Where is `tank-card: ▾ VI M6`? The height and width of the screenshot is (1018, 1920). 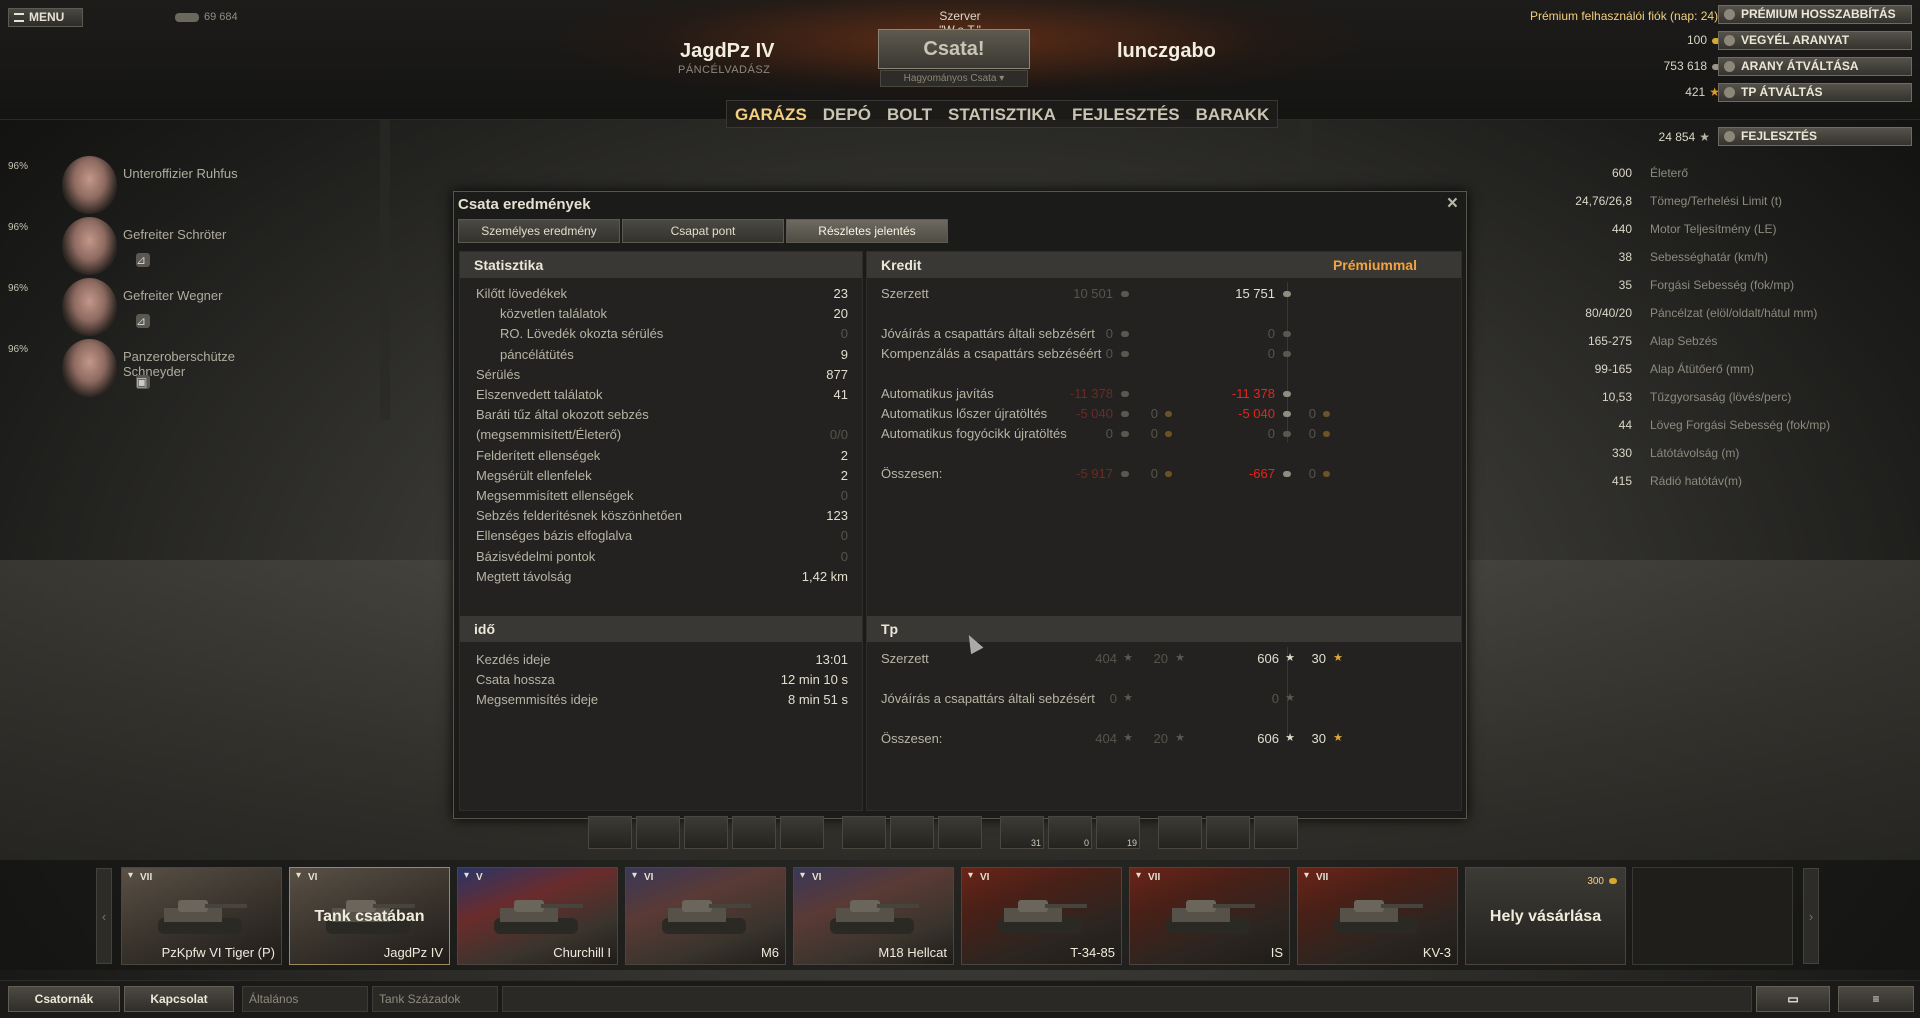 tank-card: ▾ VI M6 is located at coordinates (705, 916).